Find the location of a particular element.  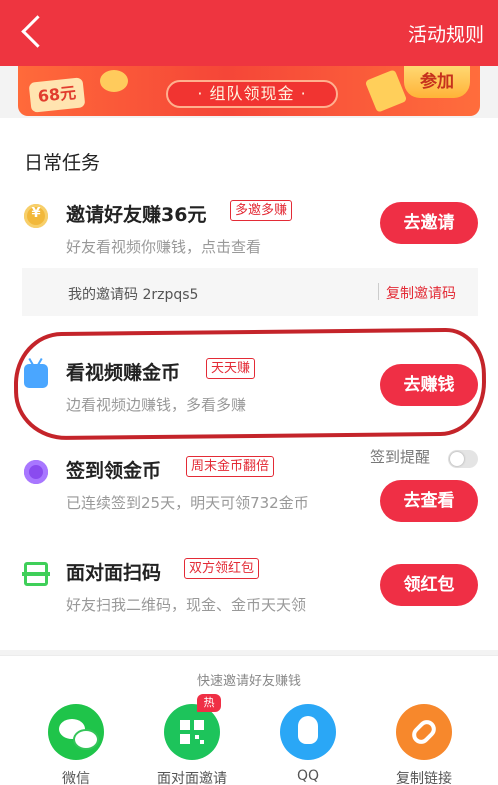

task-title: 面对面扫码 is located at coordinates (114, 573).